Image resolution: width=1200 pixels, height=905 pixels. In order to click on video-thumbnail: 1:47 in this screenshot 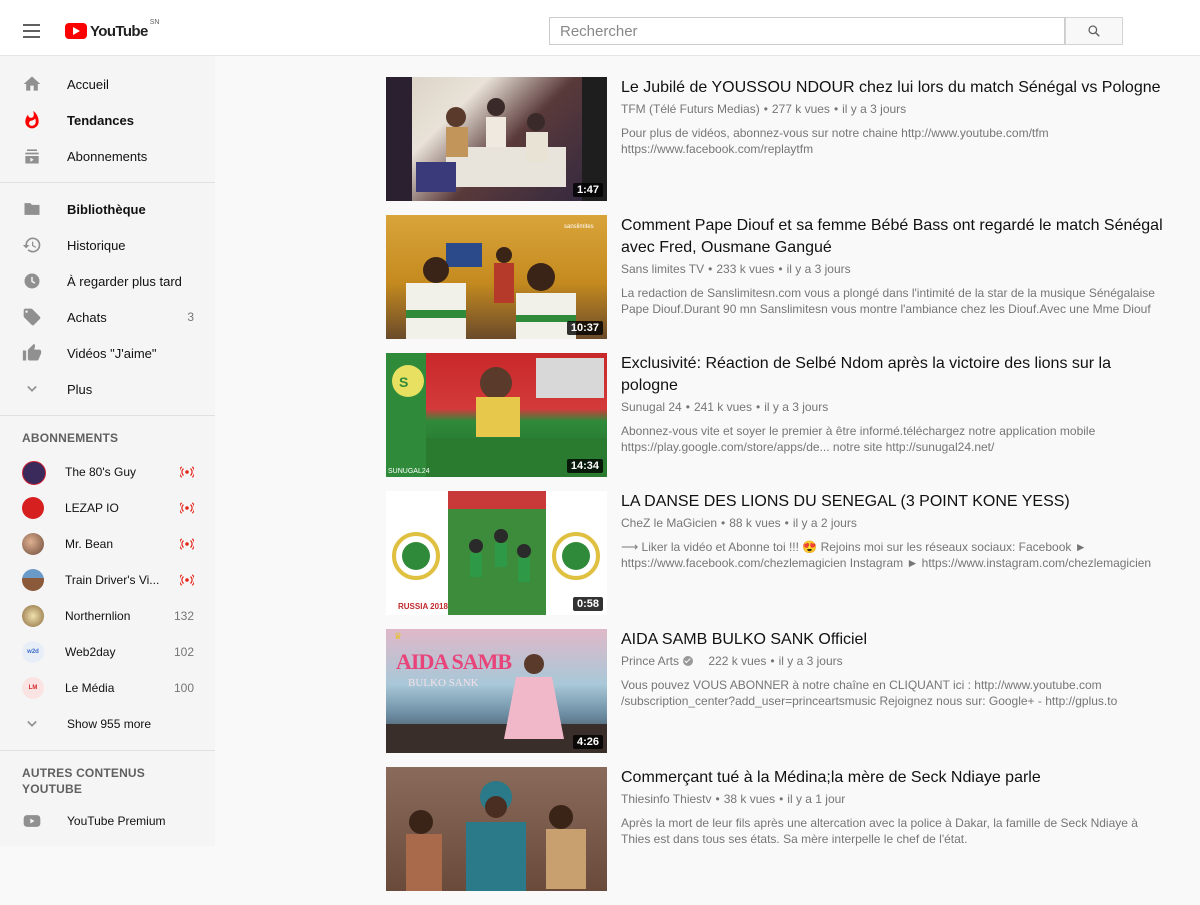, I will do `click(496, 139)`.